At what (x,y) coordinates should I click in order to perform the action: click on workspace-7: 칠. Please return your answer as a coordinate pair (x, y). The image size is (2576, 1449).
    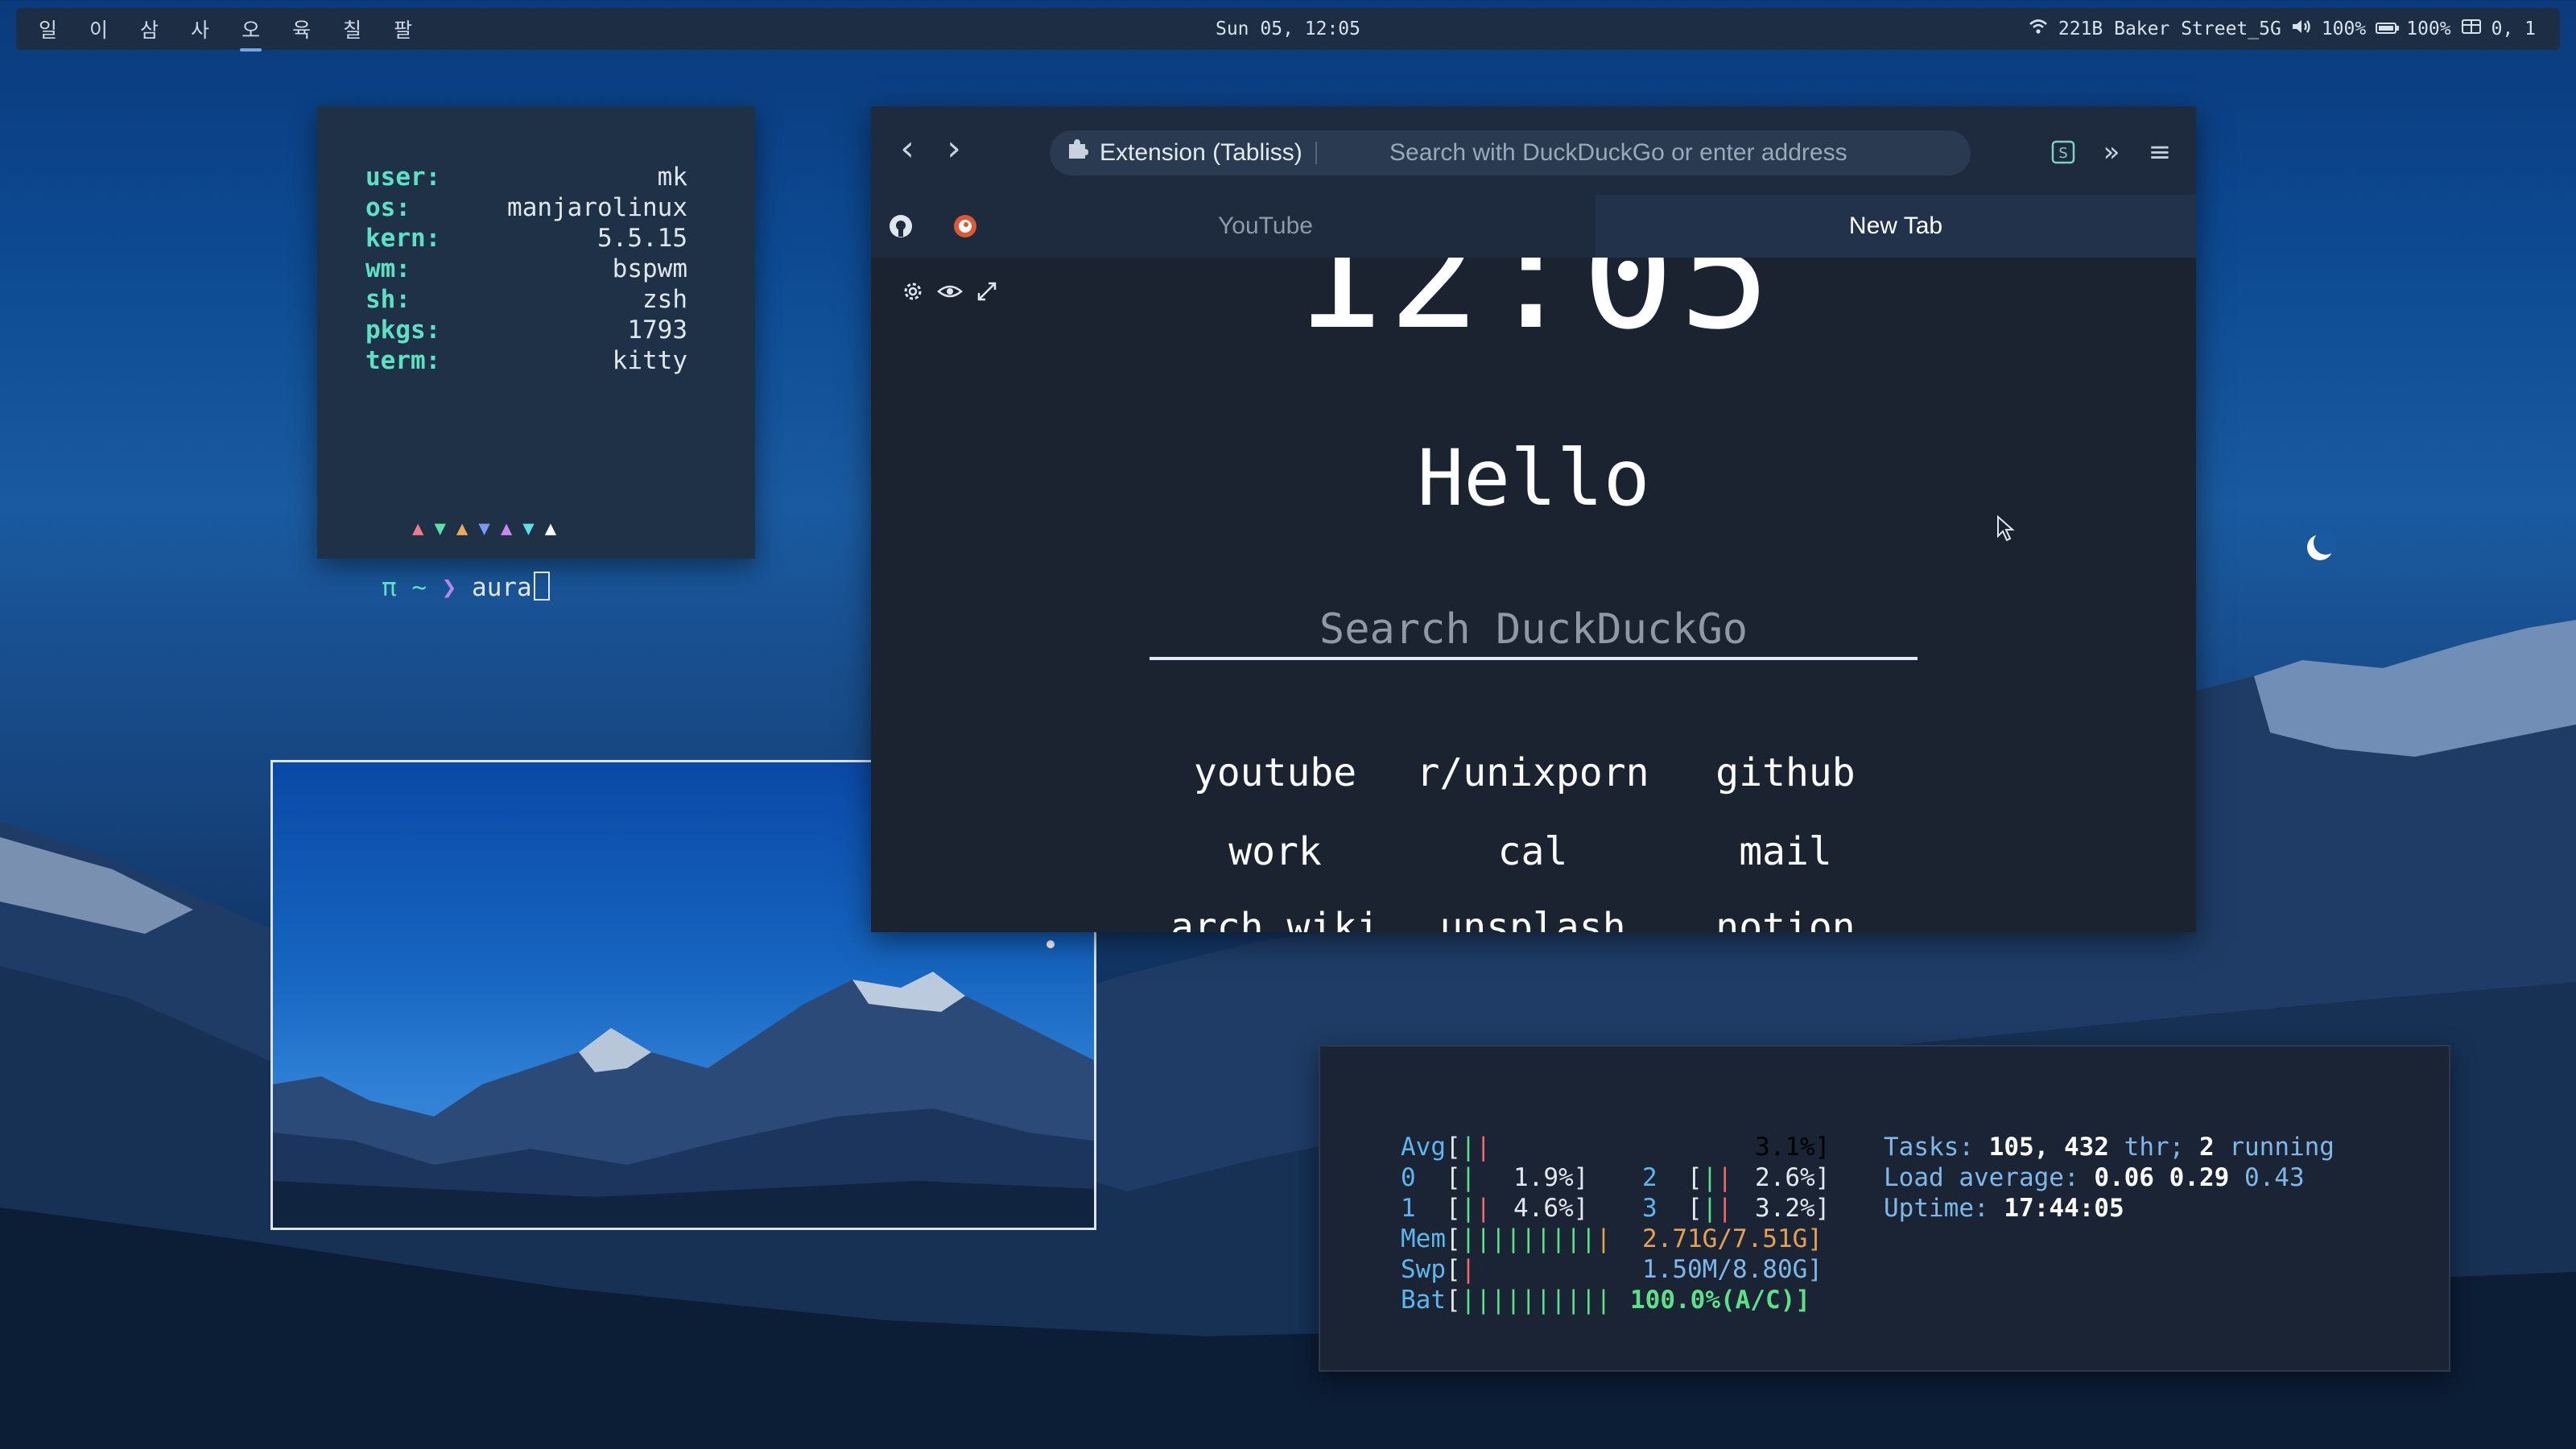
    Looking at the image, I should click on (352, 28).